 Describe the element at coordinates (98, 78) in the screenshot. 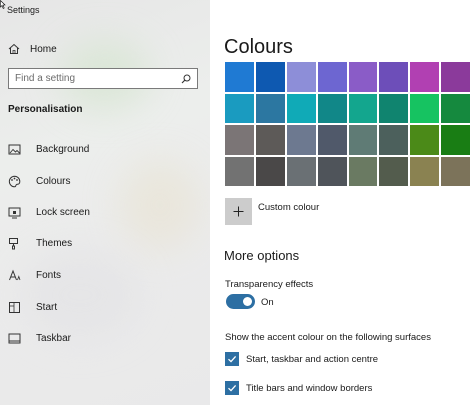

I see `search-input` at that location.